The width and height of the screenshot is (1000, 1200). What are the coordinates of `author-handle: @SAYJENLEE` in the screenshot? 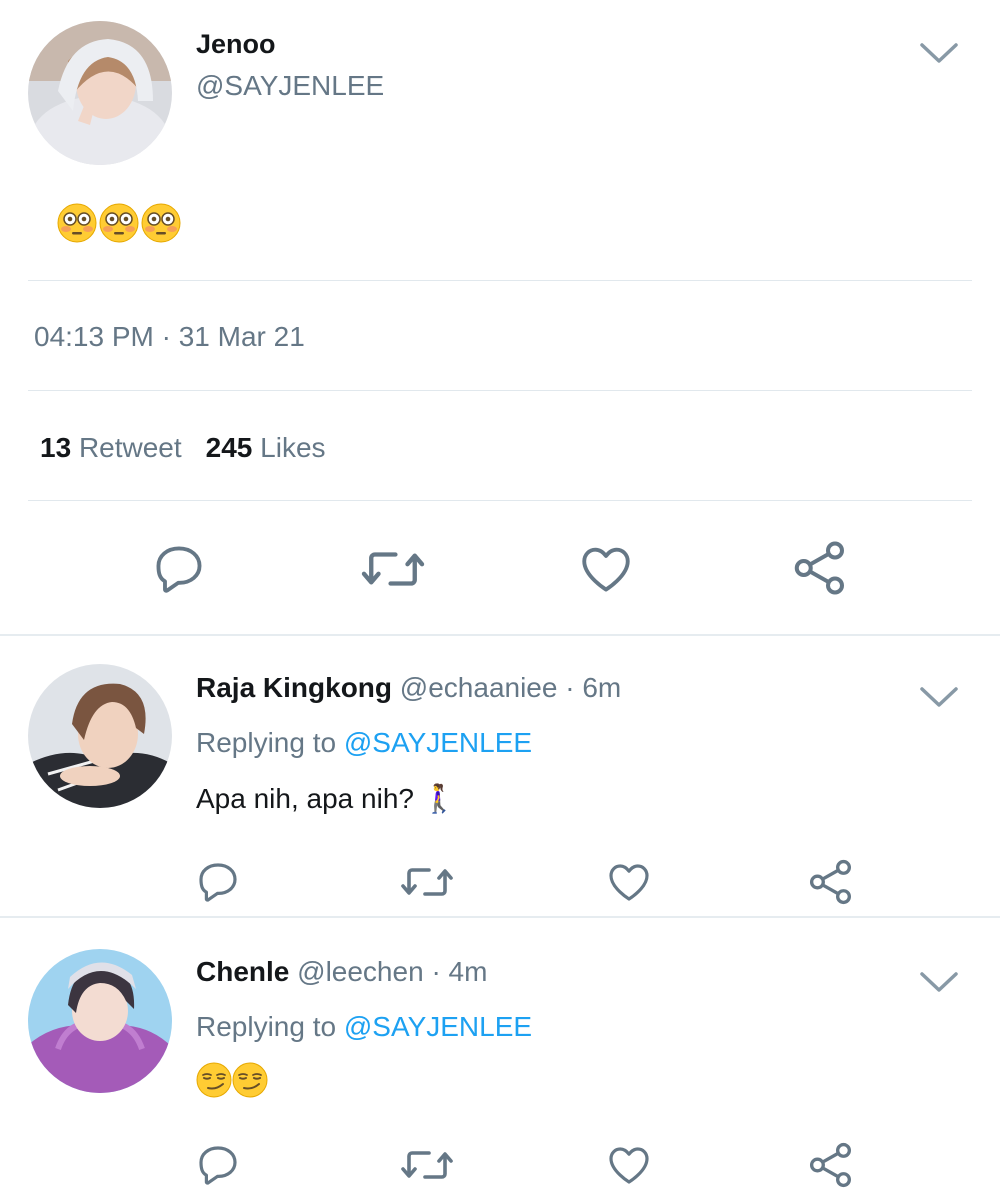 It's located at (290, 86).